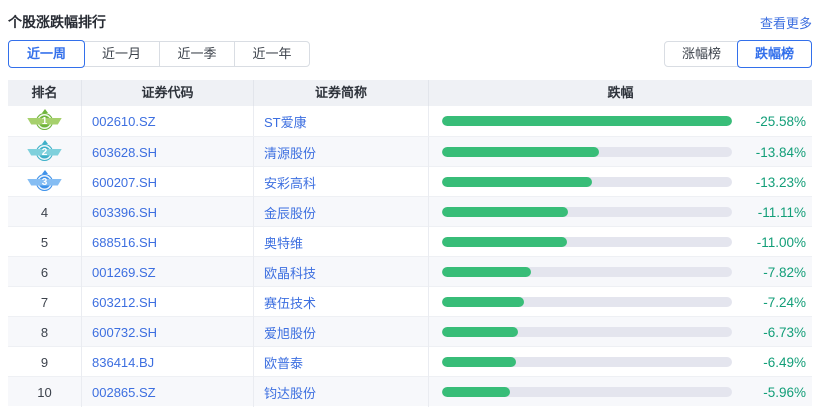 The image size is (820, 415). What do you see at coordinates (341, 242) in the screenshot?
I see `stock-name: 奥特维` at bounding box center [341, 242].